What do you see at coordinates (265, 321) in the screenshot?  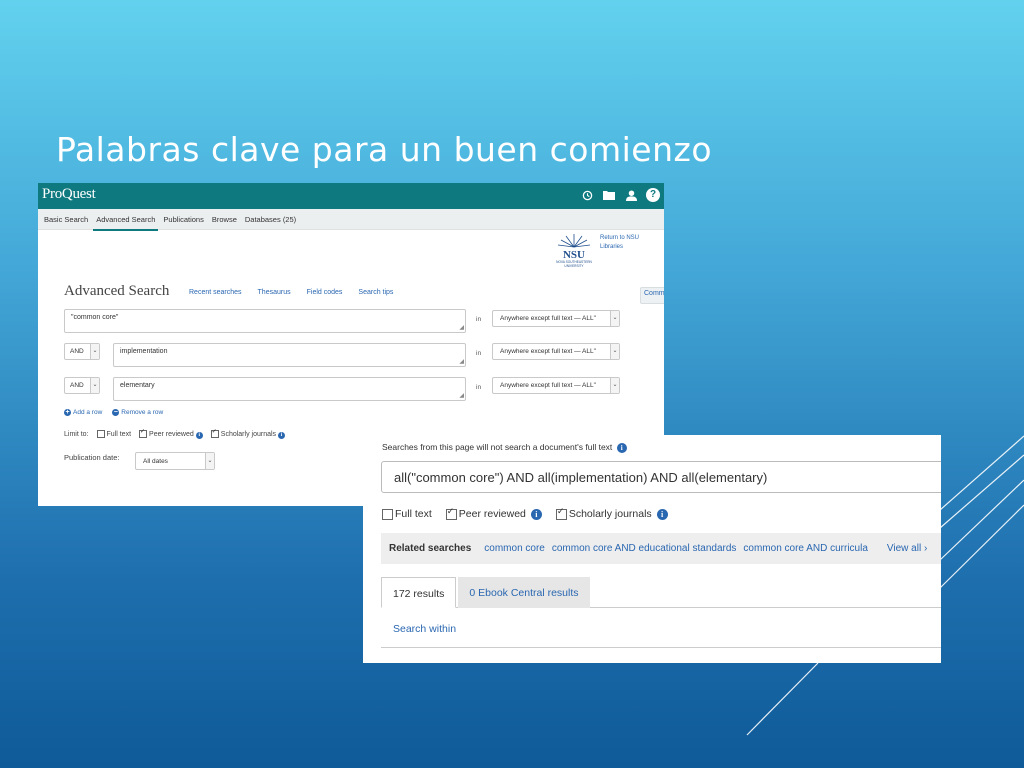 I see `search-term-input: "common core" ◢` at bounding box center [265, 321].